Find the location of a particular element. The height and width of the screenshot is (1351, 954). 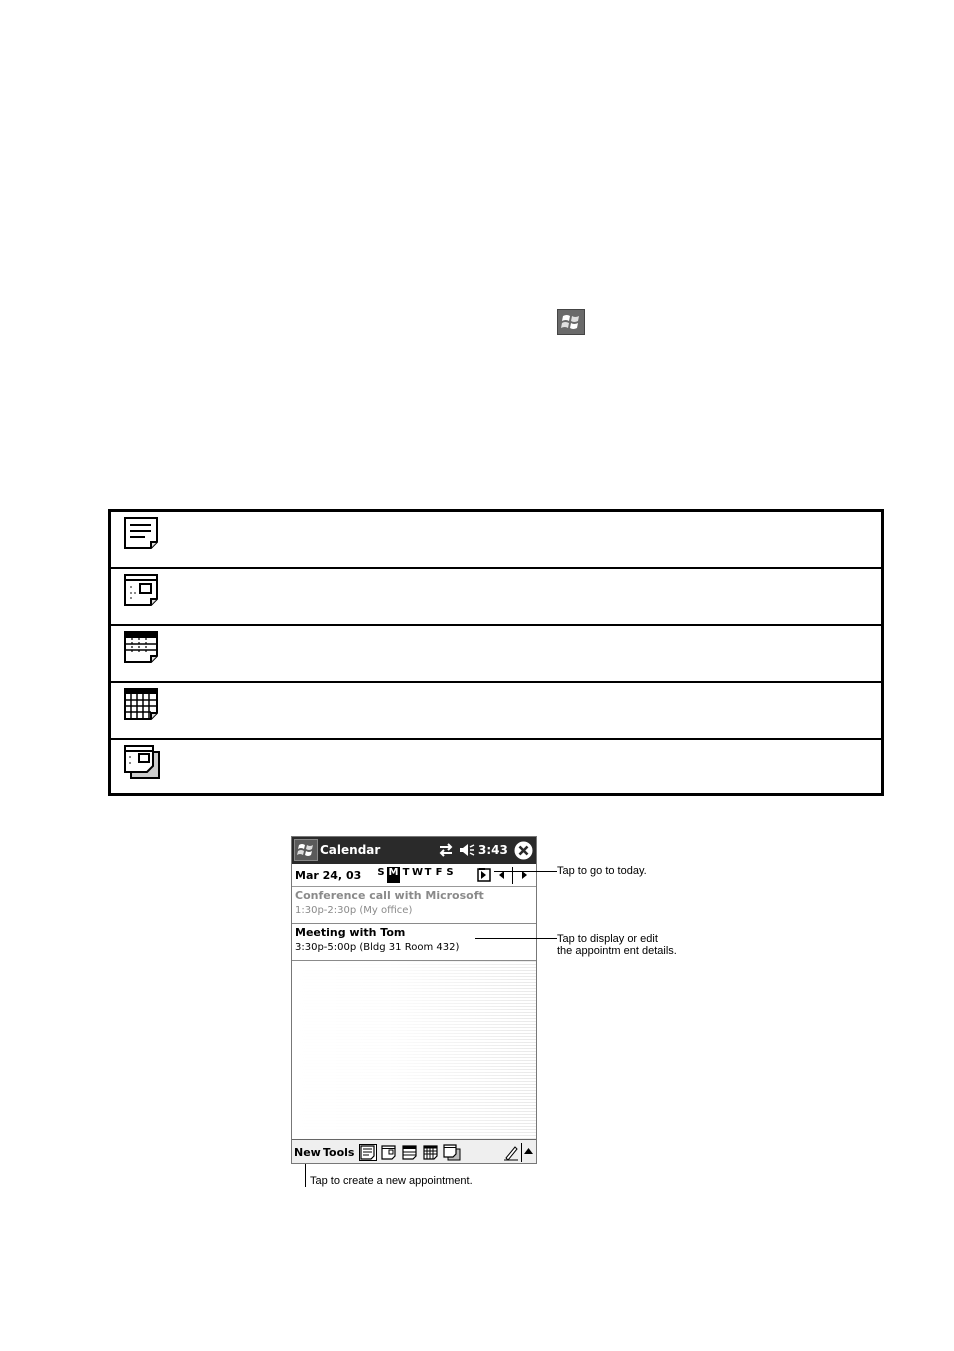

new-menu: New is located at coordinates (307, 1152).